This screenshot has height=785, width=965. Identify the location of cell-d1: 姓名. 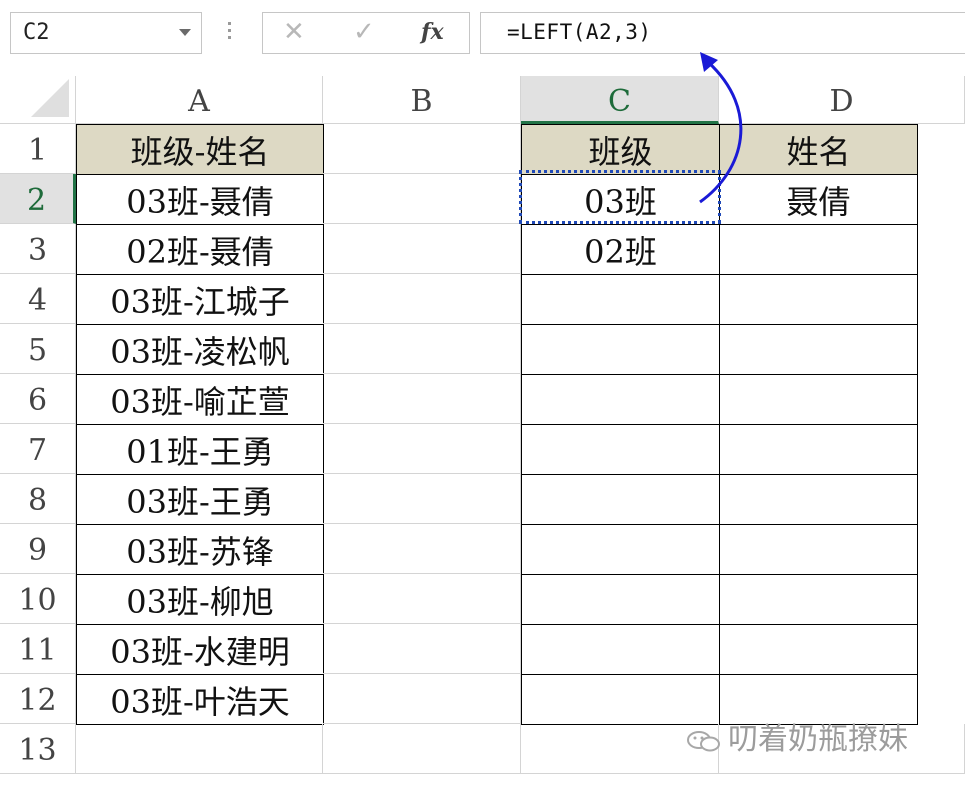
(818, 149).